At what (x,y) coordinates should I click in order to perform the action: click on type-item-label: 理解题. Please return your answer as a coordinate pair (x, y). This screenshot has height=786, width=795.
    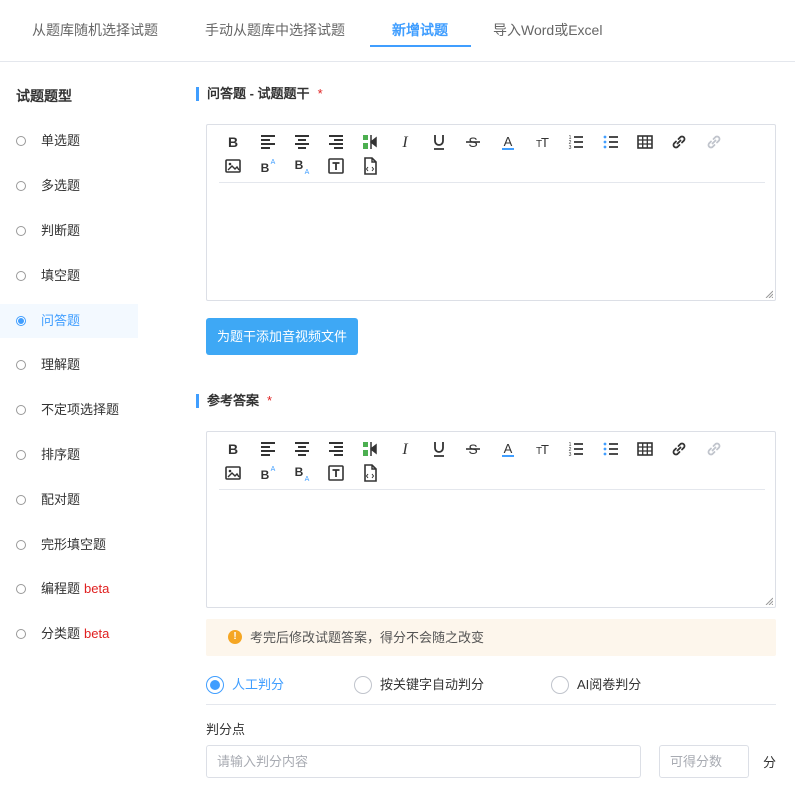
    Looking at the image, I should click on (61, 364).